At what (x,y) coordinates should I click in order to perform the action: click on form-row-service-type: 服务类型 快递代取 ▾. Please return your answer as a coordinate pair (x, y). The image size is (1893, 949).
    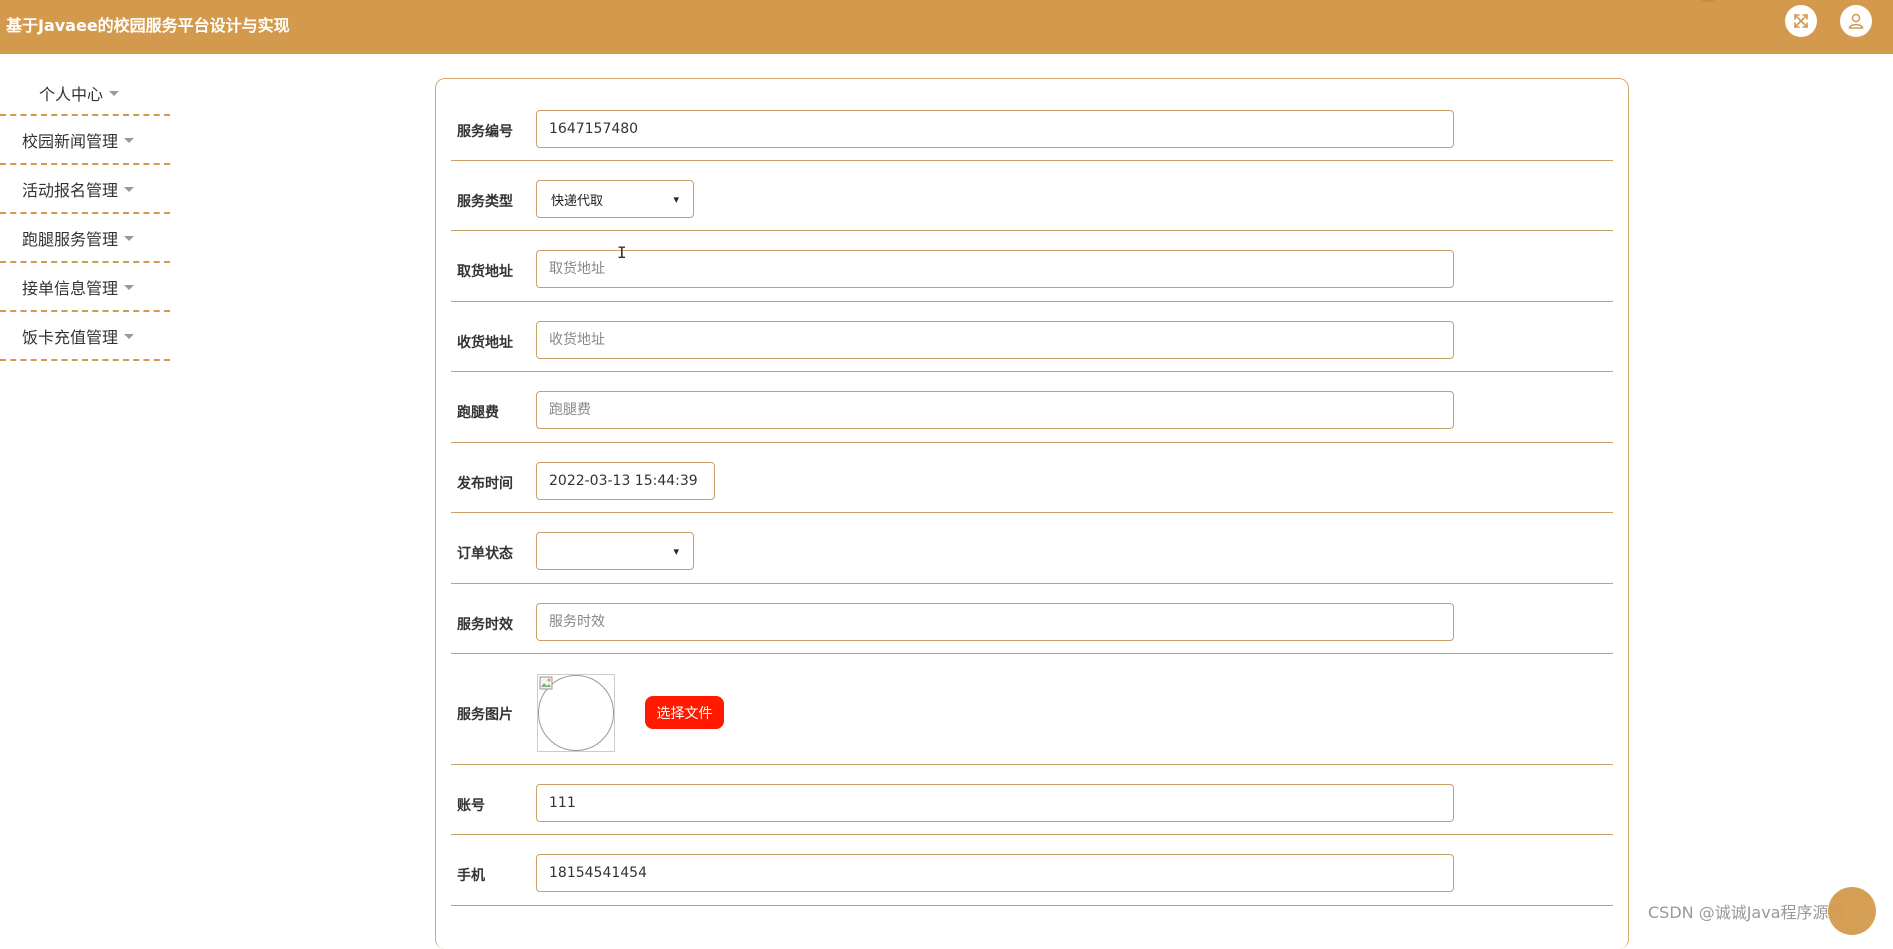
    Looking at the image, I should click on (1032, 195).